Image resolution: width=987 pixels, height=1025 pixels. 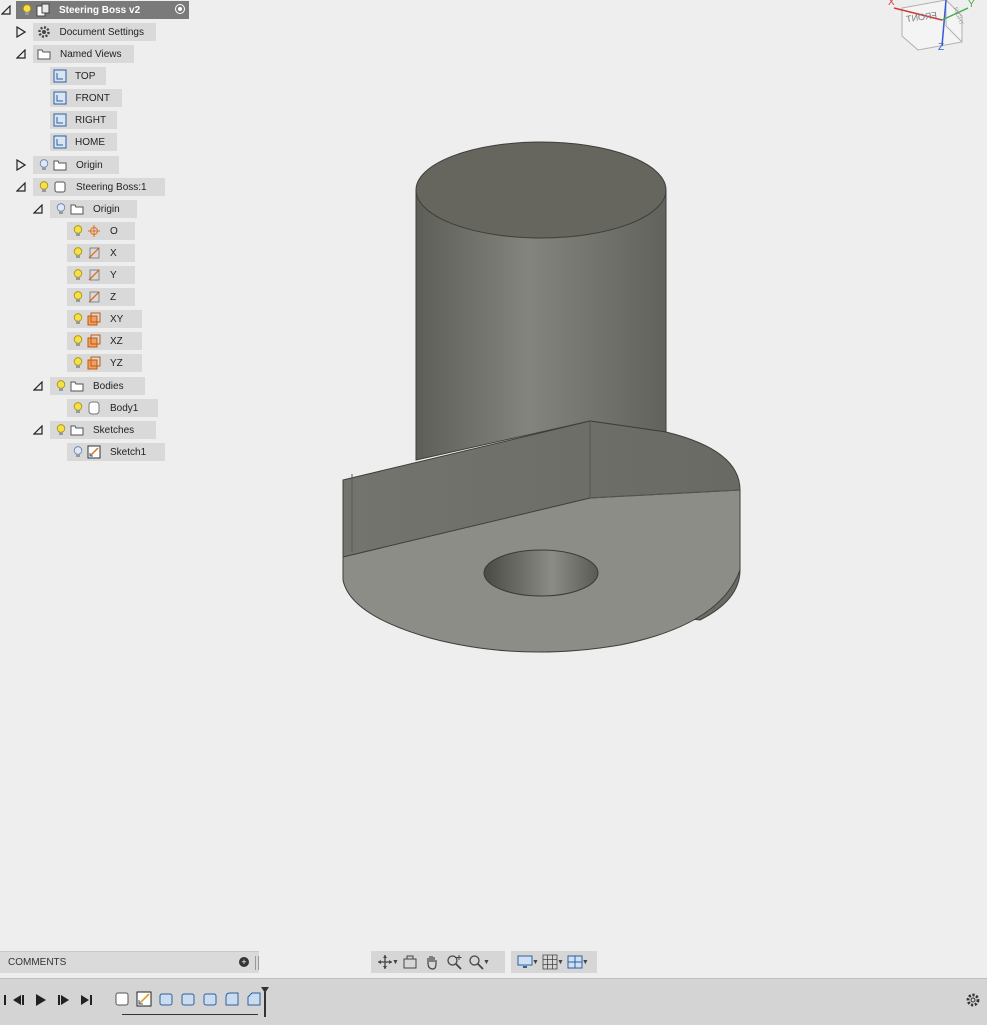 What do you see at coordinates (395, 962) in the screenshot?
I see `orbit-dropdown-icon: ▼` at bounding box center [395, 962].